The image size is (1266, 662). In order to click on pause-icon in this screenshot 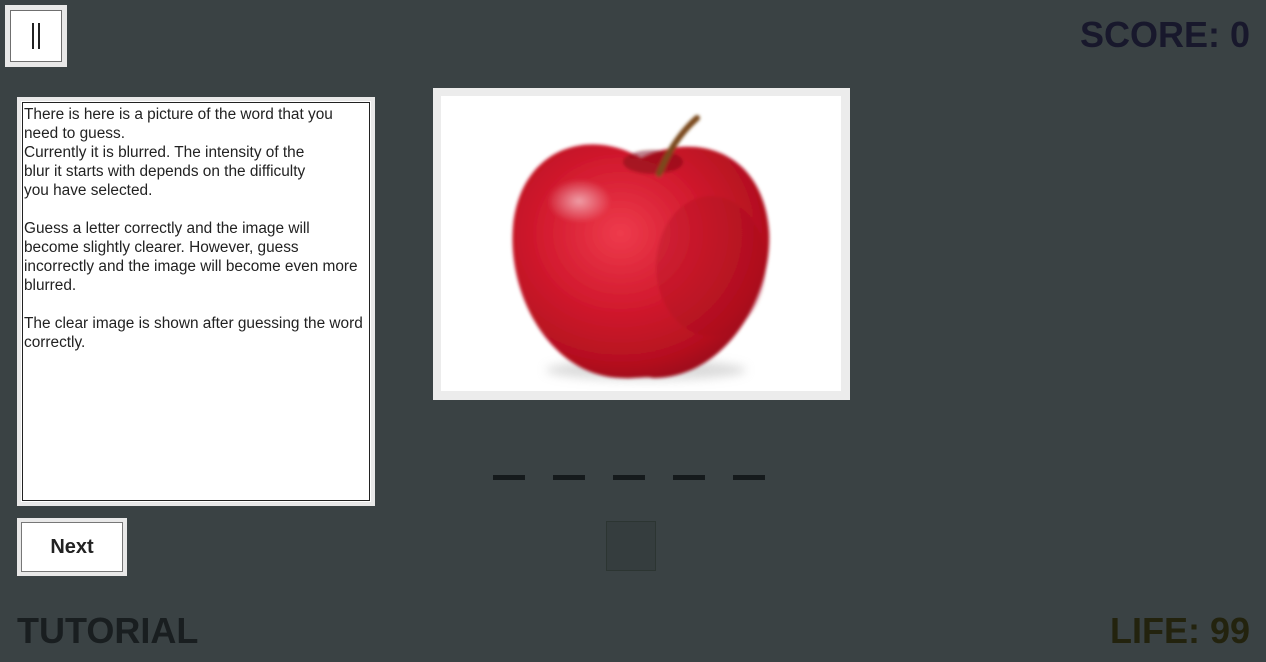, I will do `click(36, 36)`.